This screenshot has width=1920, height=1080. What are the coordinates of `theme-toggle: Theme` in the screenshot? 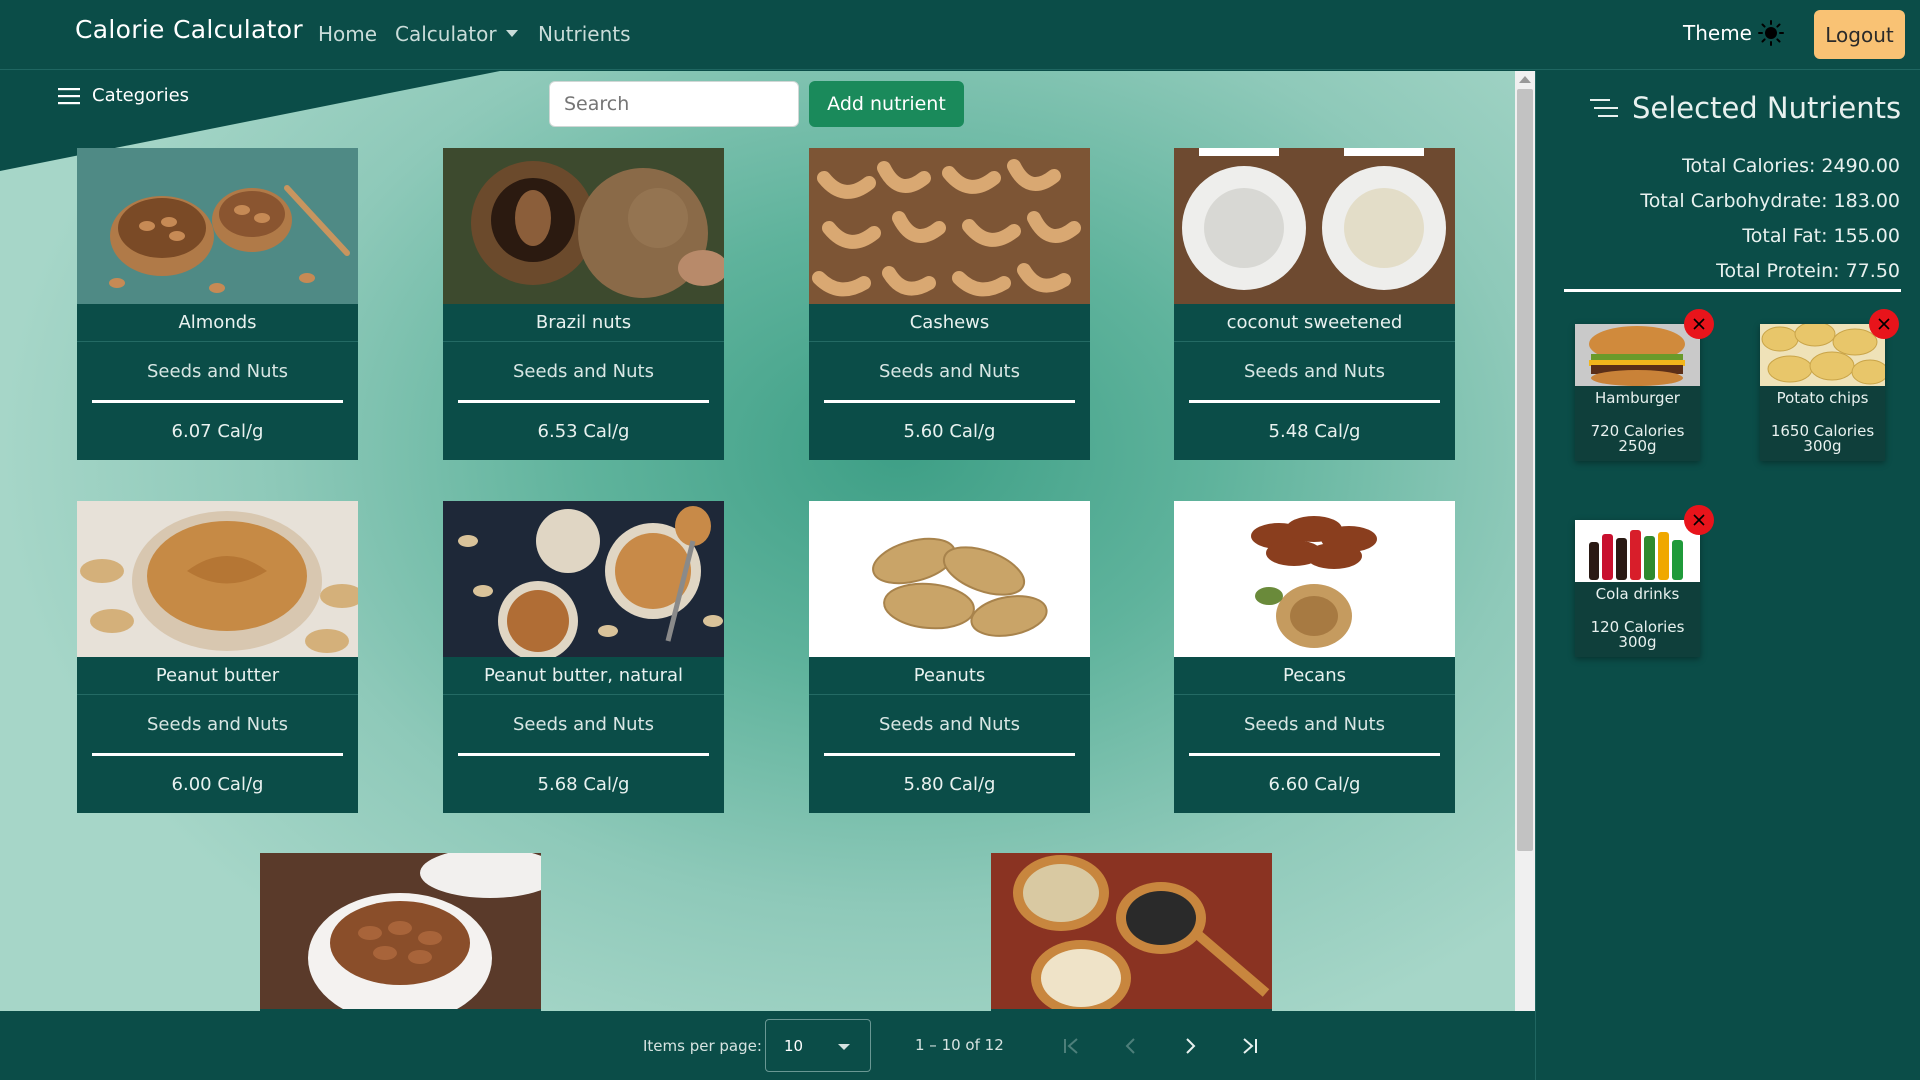 It's located at (1733, 33).